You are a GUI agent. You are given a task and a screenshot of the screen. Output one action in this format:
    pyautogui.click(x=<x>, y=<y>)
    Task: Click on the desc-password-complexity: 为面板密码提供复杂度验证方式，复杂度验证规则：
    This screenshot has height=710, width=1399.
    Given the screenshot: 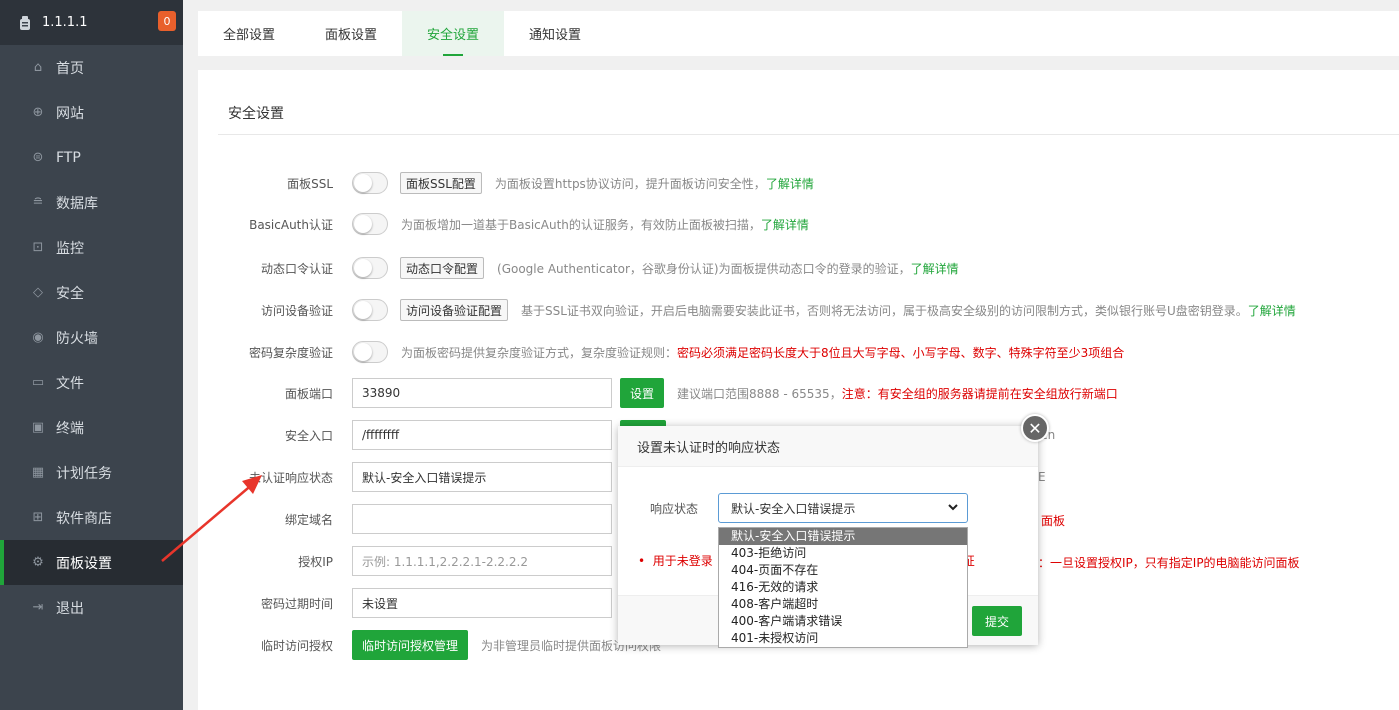 What is the action you would take?
    pyautogui.click(x=539, y=352)
    